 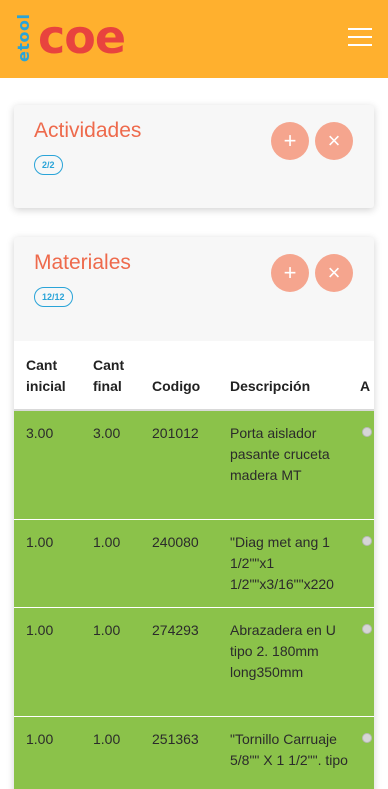 What do you see at coordinates (46, 375) in the screenshot?
I see `header-cant-inicial: Cant inicial` at bounding box center [46, 375].